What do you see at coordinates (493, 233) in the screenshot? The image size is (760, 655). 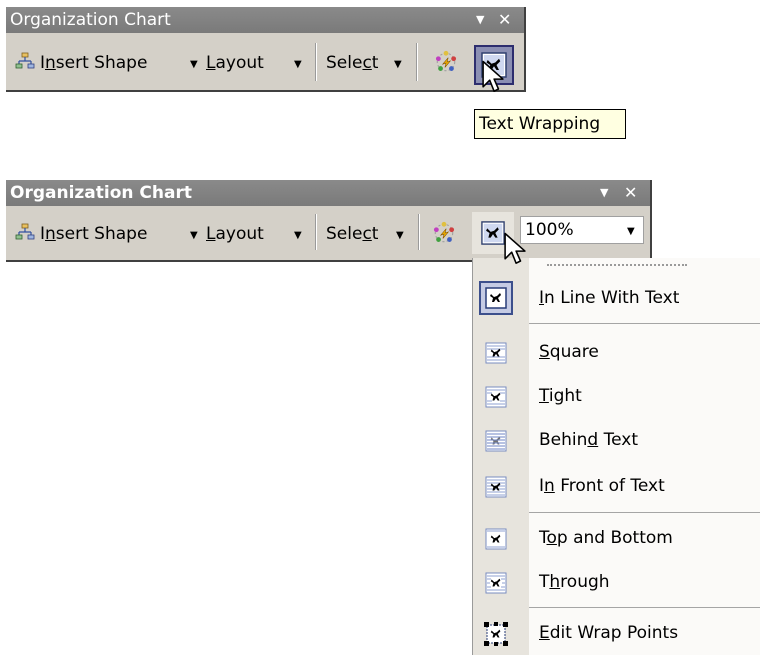 I see `text-wrapping-icon` at bounding box center [493, 233].